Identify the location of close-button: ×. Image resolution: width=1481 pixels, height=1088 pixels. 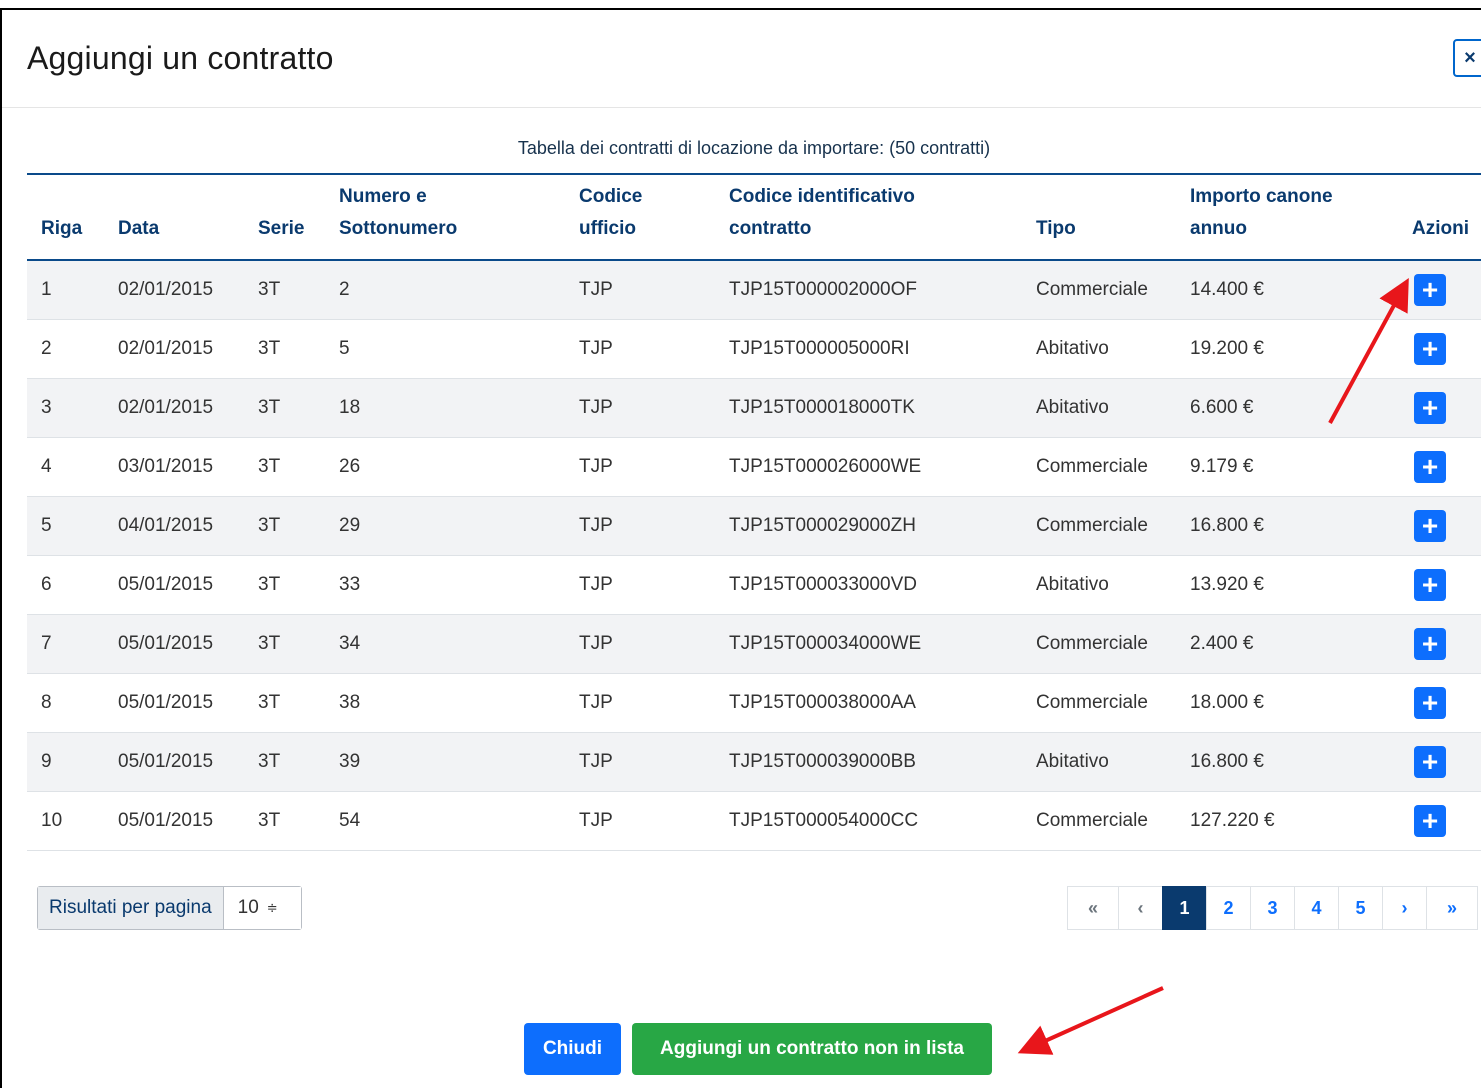
(1467, 58).